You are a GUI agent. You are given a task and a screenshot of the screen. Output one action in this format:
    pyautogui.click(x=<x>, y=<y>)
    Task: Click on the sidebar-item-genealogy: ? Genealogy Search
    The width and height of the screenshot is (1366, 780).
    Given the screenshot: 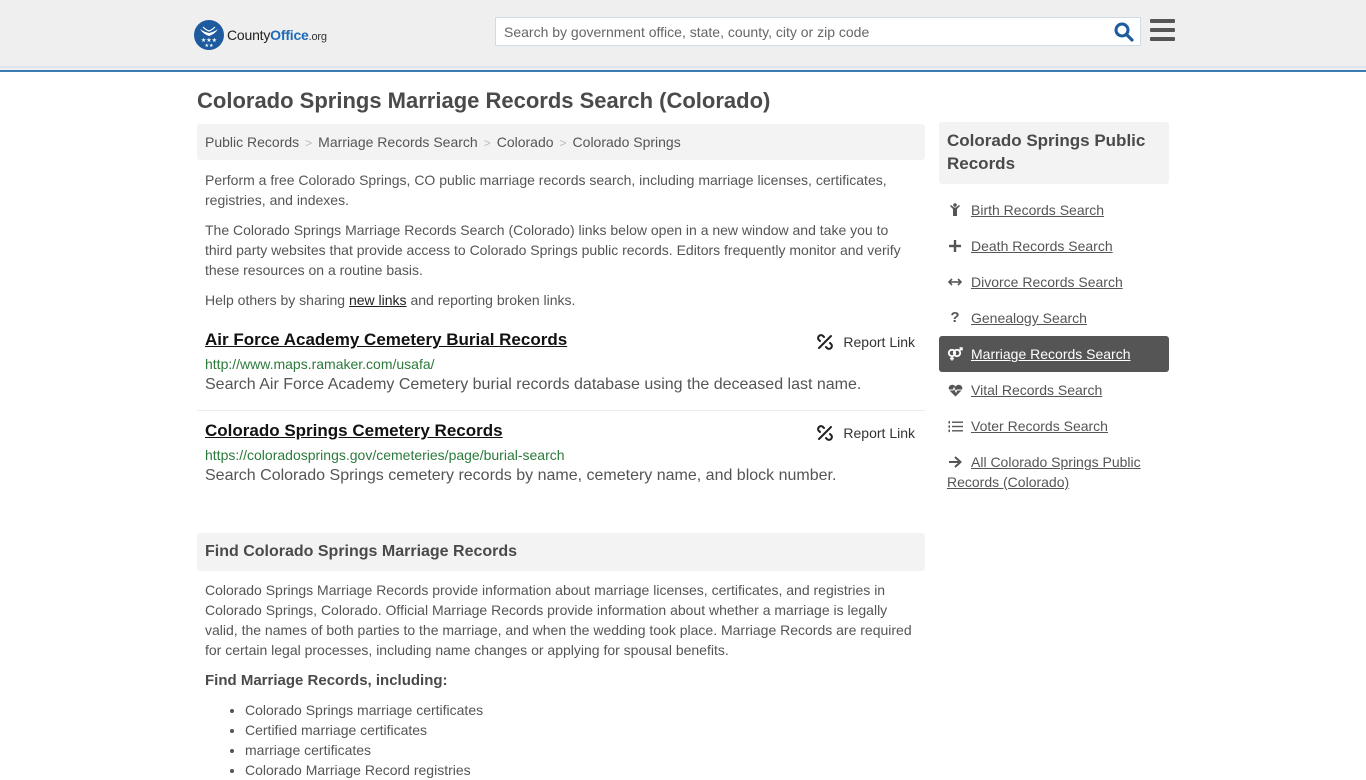 What is the action you would take?
    pyautogui.click(x=1054, y=318)
    